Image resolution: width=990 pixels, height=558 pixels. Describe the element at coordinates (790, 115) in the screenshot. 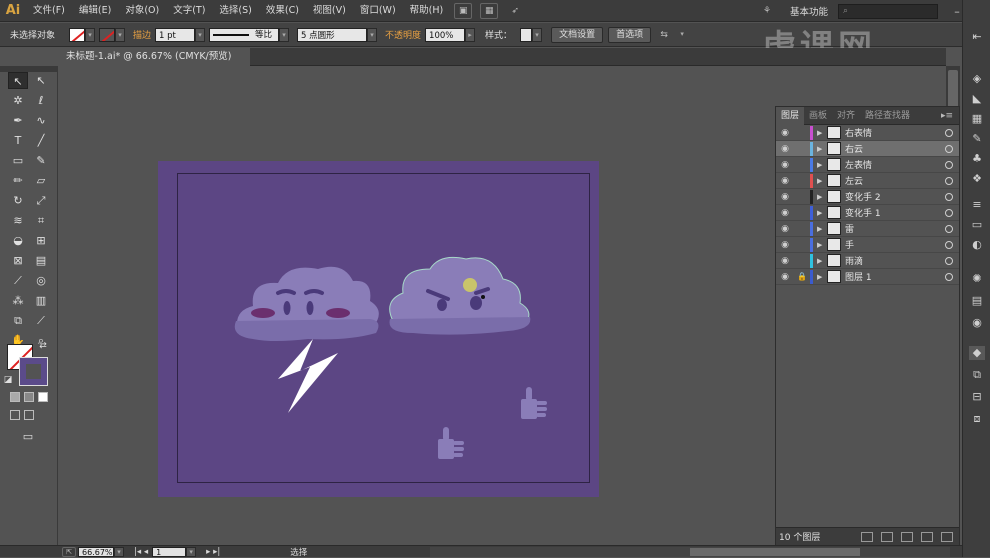

I see `tab-layers: 图层` at that location.